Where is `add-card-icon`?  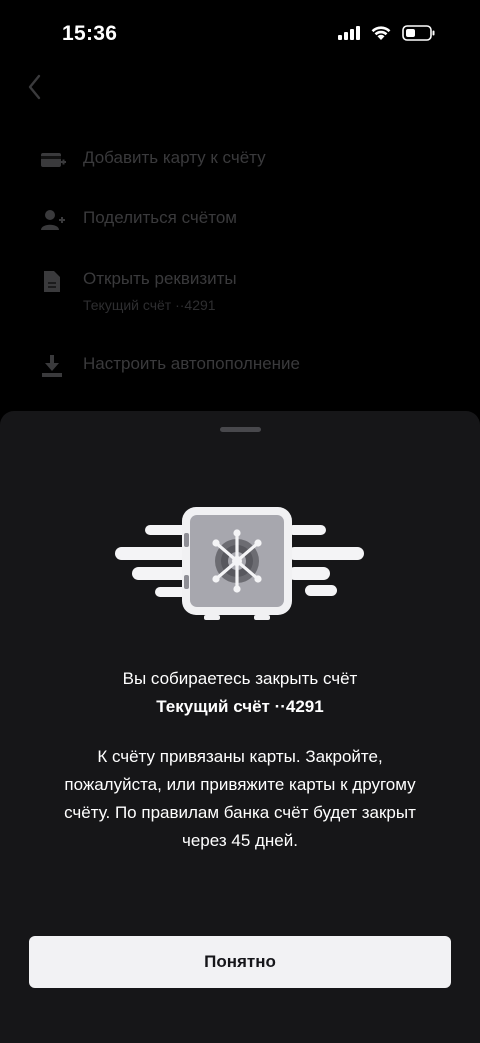
add-card-icon is located at coordinates (53, 160).